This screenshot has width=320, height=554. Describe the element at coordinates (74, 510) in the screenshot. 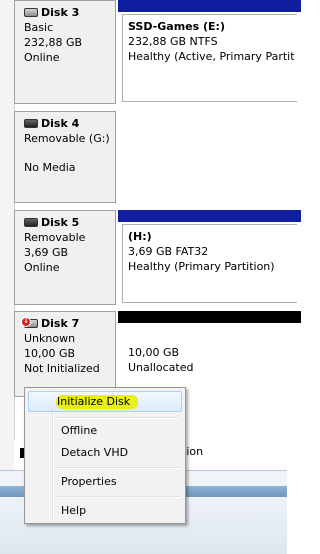

I see `menu-item-label: Help` at that location.